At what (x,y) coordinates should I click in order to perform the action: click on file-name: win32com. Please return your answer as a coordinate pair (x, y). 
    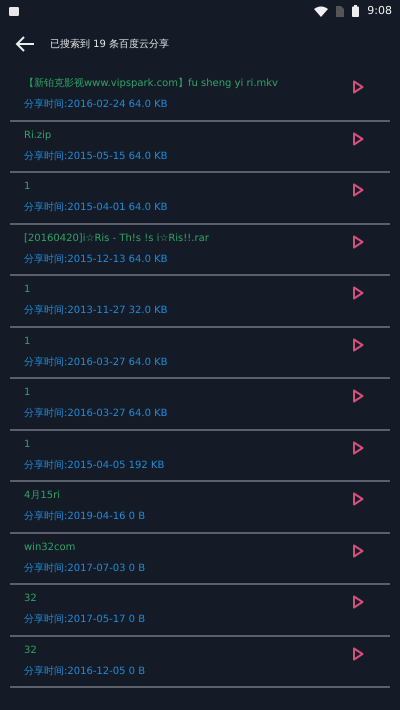
    Looking at the image, I should click on (50, 548).